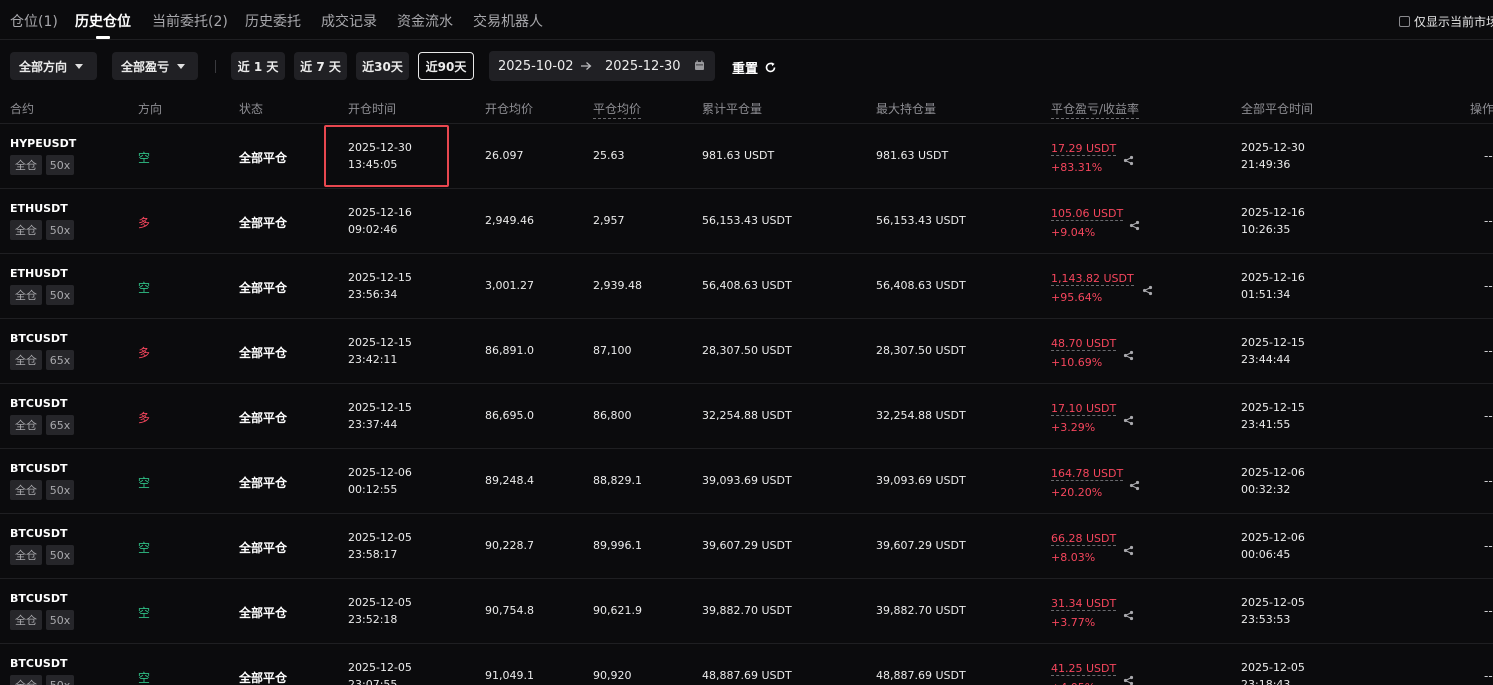  I want to click on pnl-amount: 164.78 USDT, so click(1087, 474).